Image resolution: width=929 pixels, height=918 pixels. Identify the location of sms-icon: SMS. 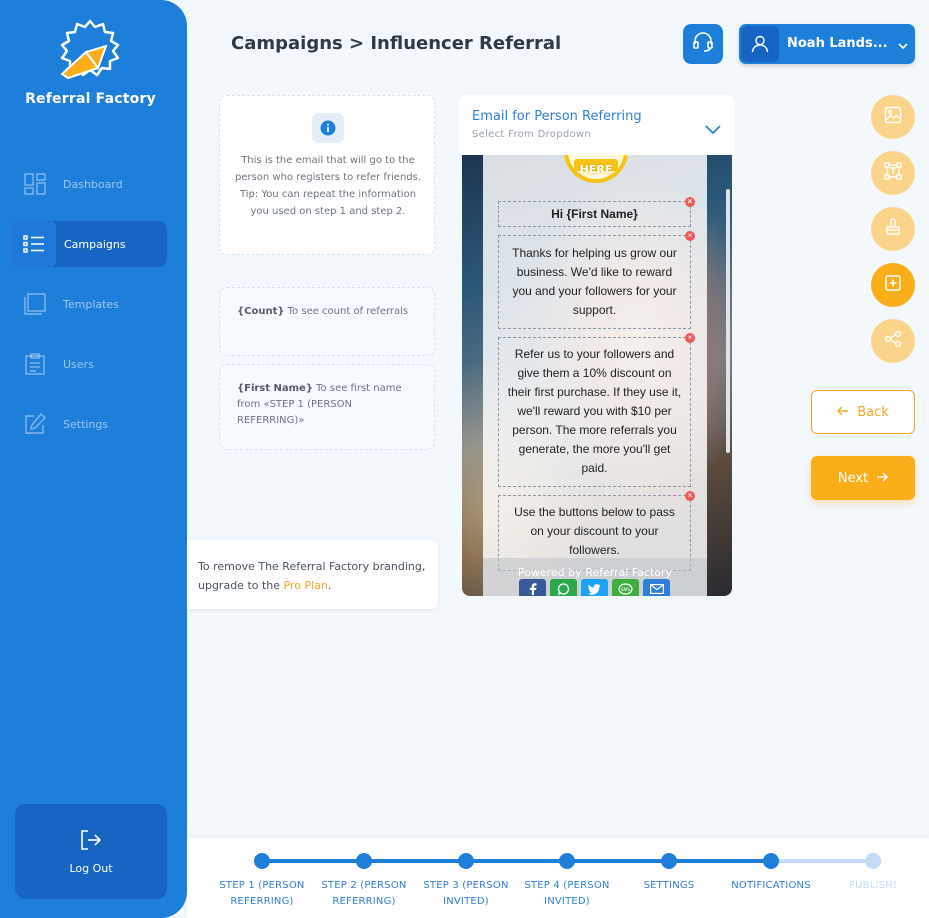
(625, 587).